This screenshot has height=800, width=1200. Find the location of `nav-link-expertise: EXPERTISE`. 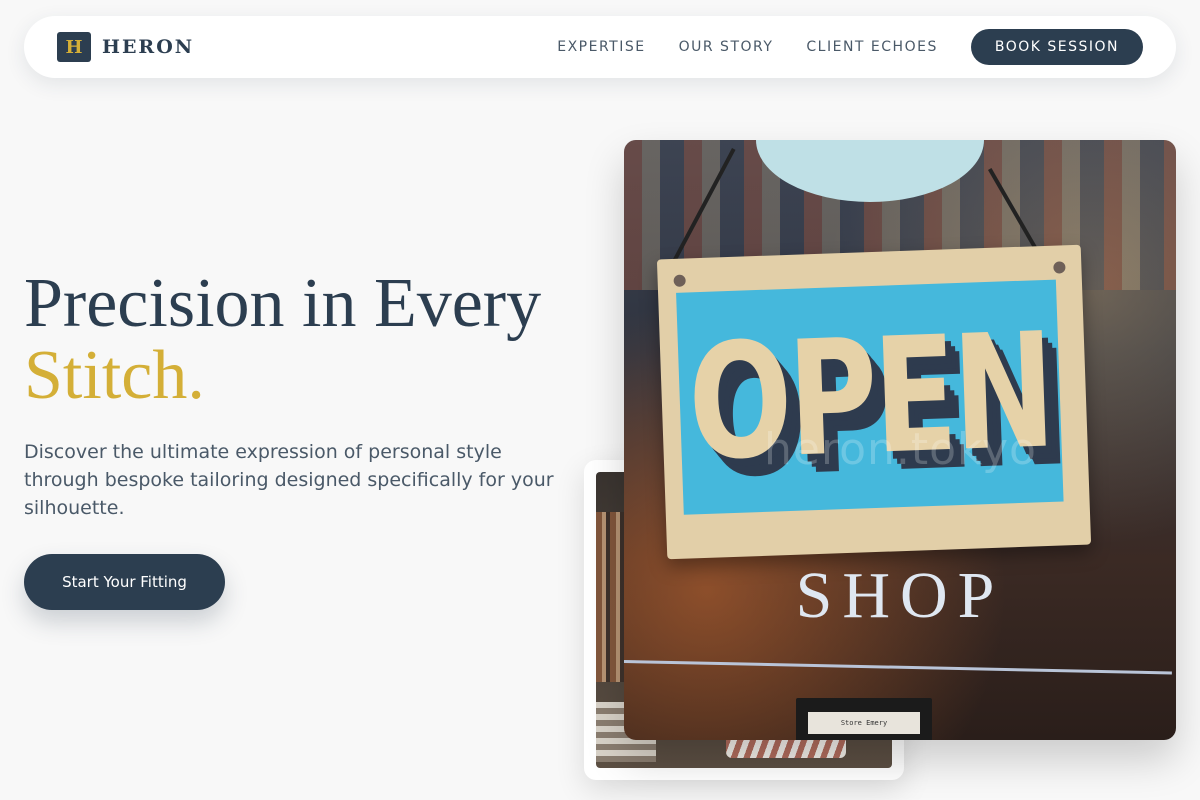

nav-link-expertise: EXPERTISE is located at coordinates (601, 47).